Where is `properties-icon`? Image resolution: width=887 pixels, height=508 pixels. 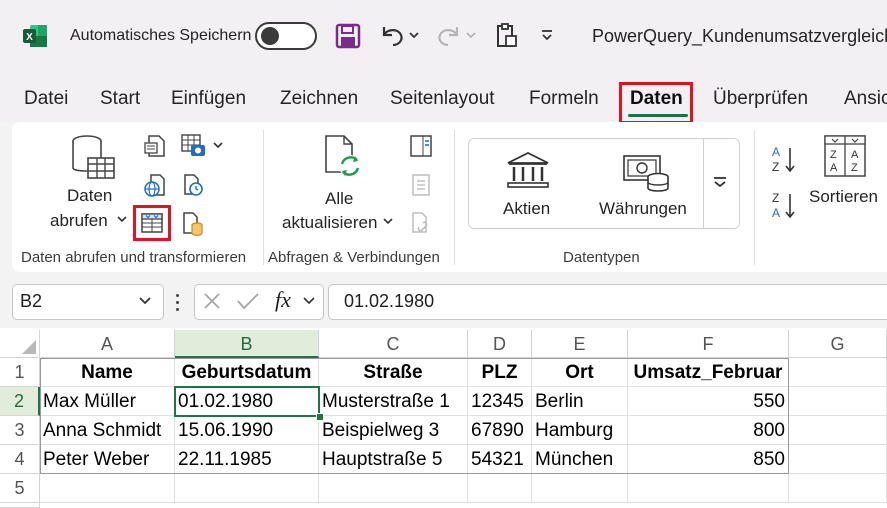 properties-icon is located at coordinates (421, 185).